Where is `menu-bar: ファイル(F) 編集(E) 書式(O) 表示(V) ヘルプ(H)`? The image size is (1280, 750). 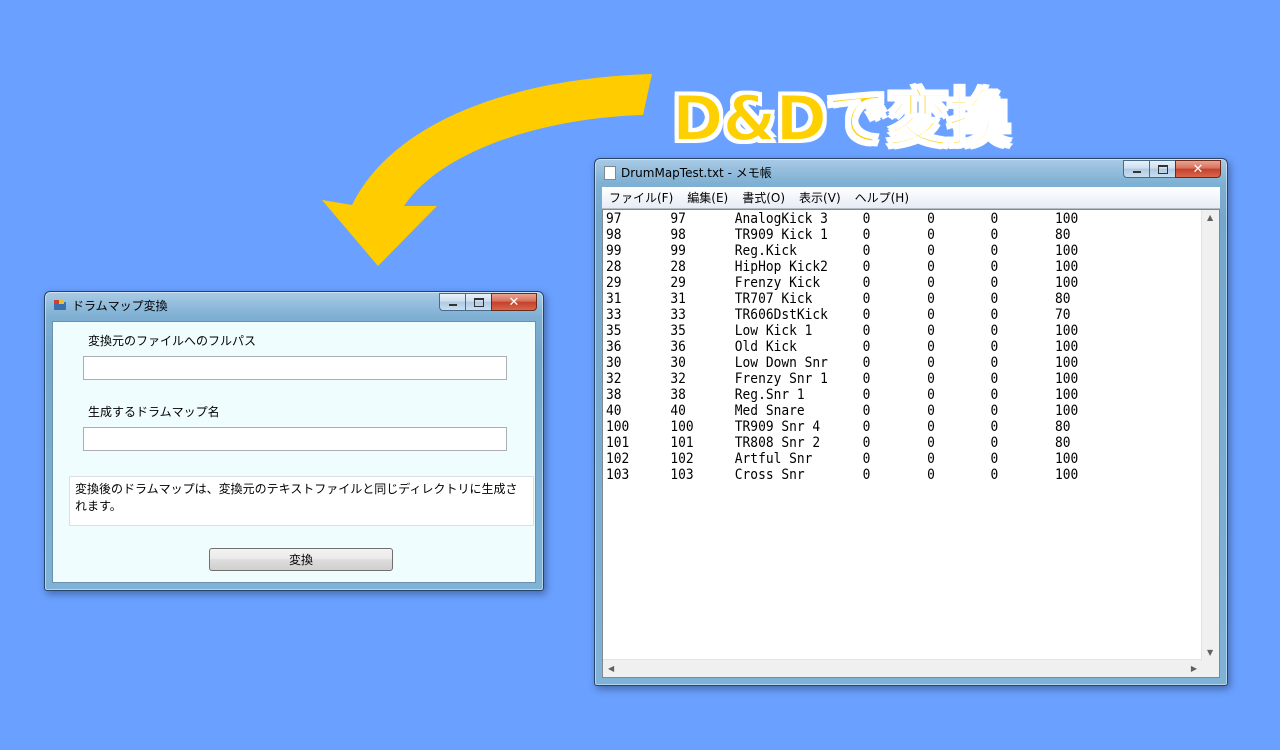
menu-bar: ファイル(F) 編集(E) 書式(O) 表示(V) ヘルプ(H) is located at coordinates (911, 198).